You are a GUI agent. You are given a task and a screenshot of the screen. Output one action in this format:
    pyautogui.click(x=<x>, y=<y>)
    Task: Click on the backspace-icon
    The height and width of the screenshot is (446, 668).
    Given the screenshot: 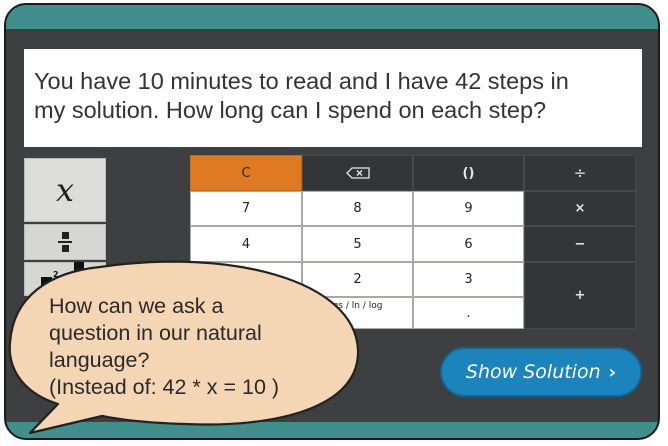 What is the action you would take?
    pyautogui.click(x=357, y=173)
    